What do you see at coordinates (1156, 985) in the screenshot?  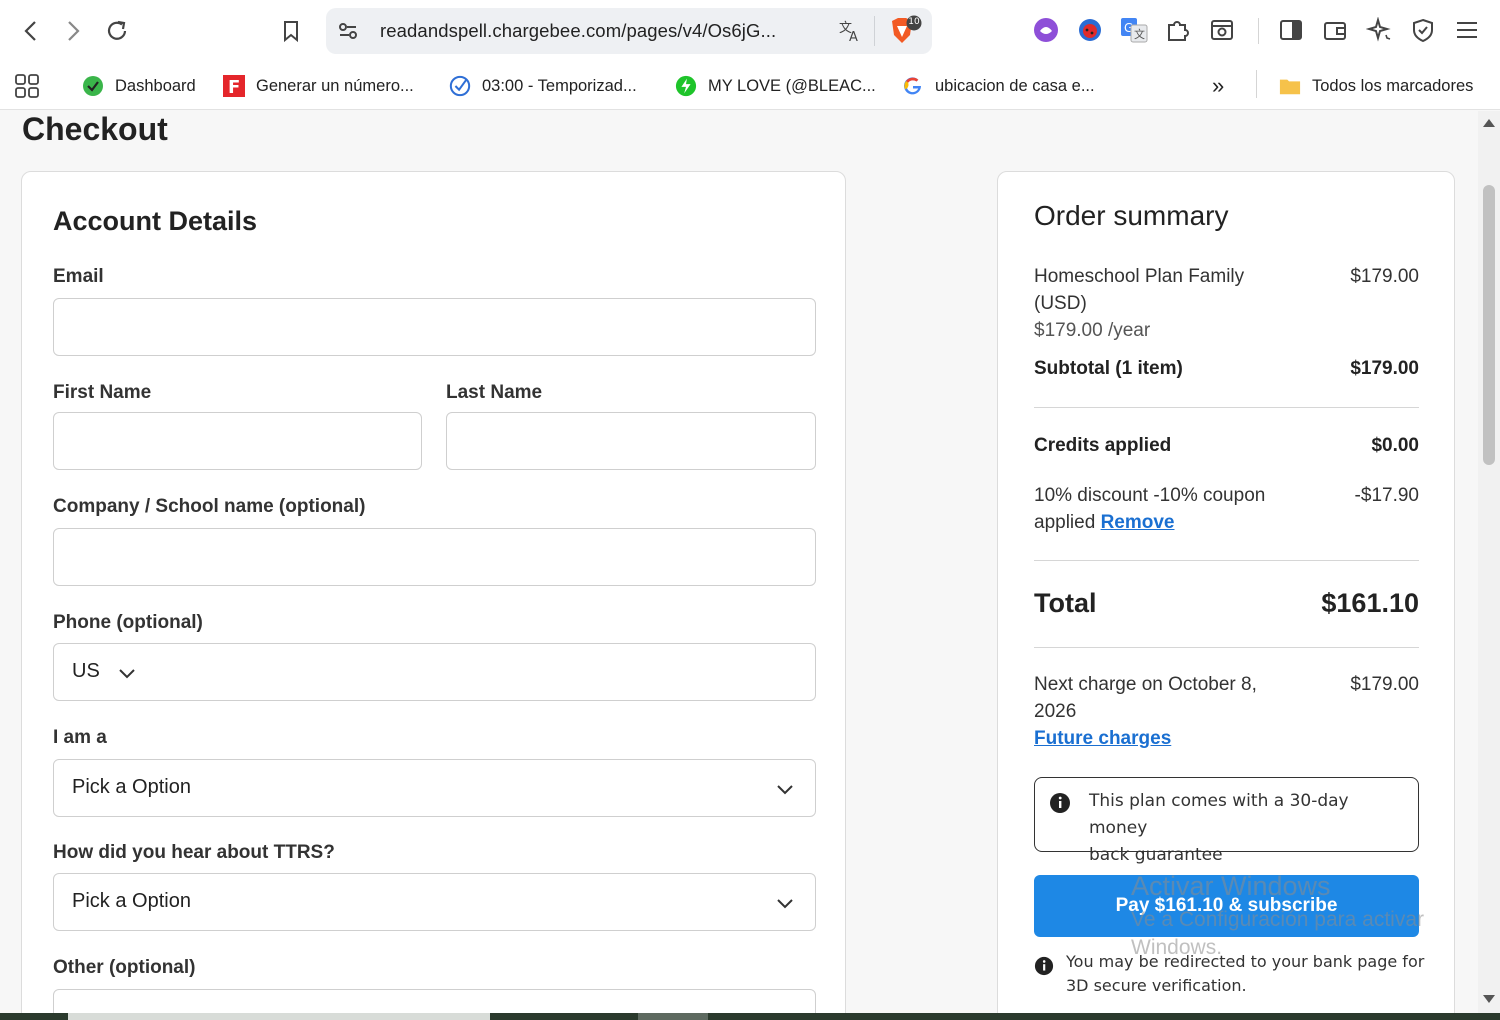 I see `redirect-line: 3D secure verification.` at bounding box center [1156, 985].